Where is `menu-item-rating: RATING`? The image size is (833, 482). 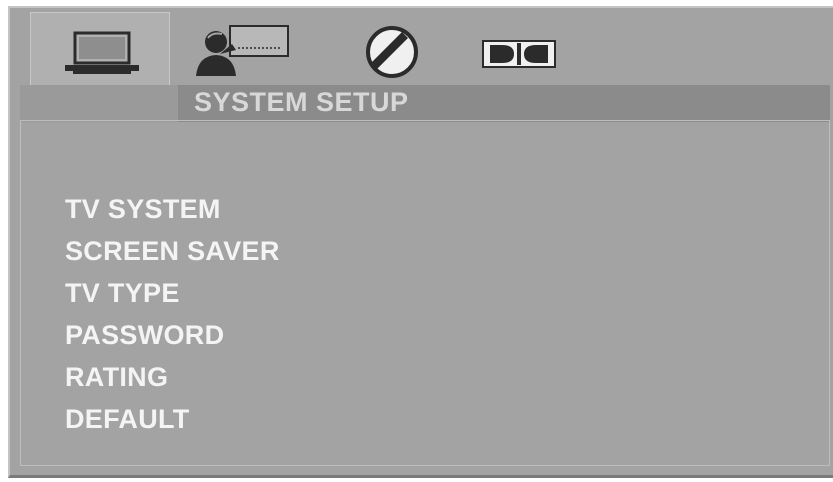 menu-item-rating: RATING is located at coordinates (172, 378).